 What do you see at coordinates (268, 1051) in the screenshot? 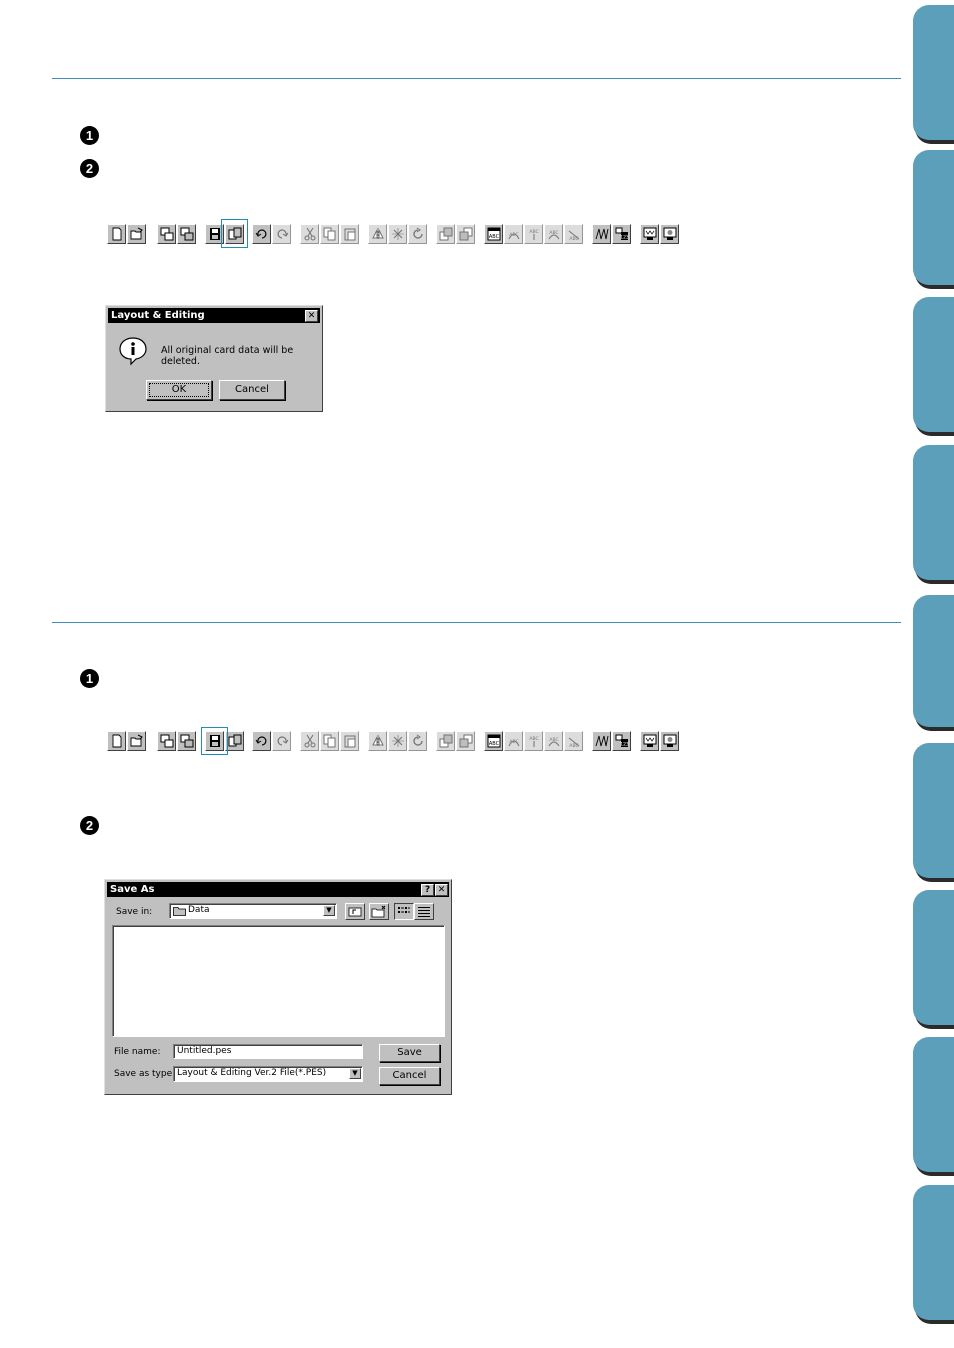
I see `file-name-input: Untitled.pes` at bounding box center [268, 1051].